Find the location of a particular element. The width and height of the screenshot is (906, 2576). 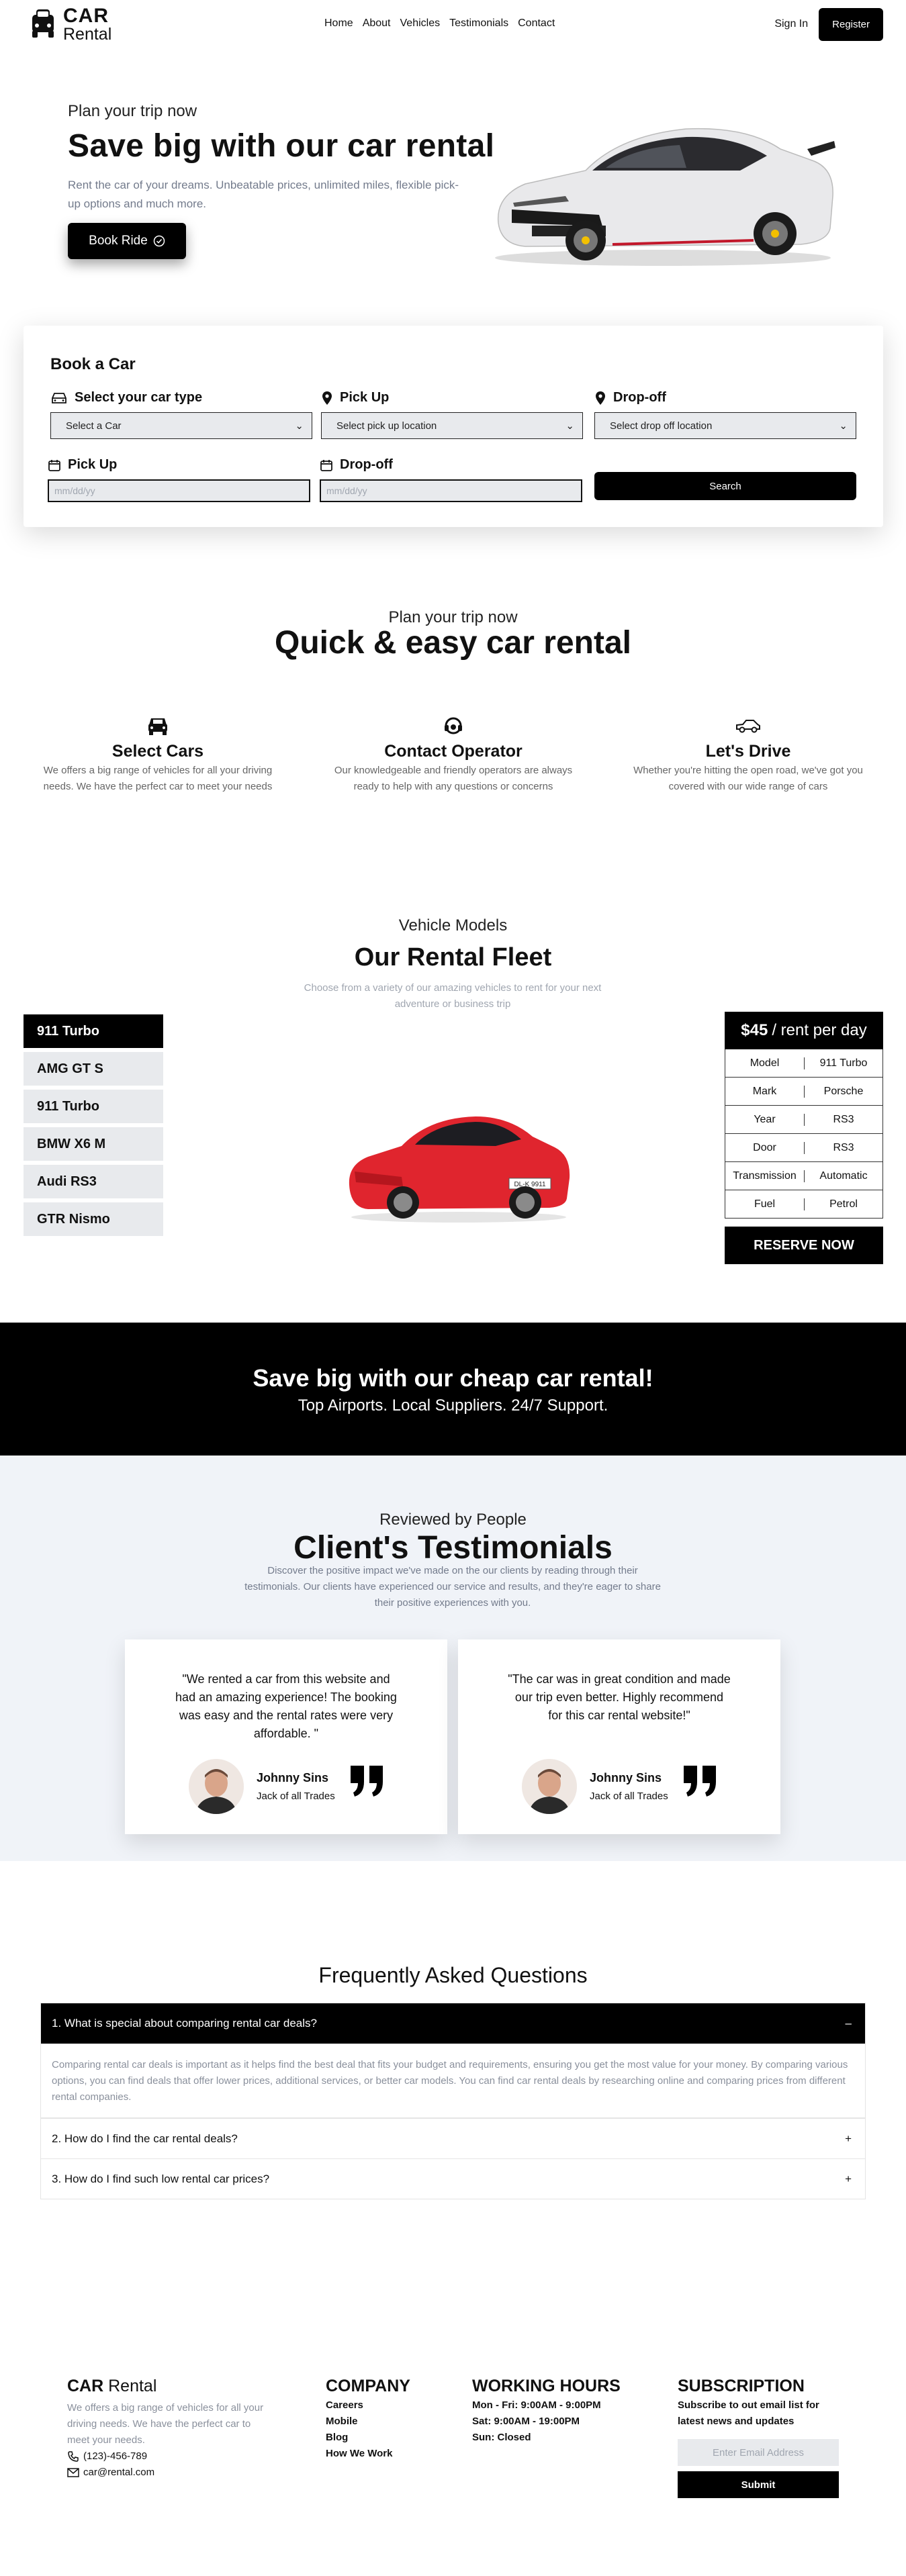

car-side-icon is located at coordinates (748, 726).